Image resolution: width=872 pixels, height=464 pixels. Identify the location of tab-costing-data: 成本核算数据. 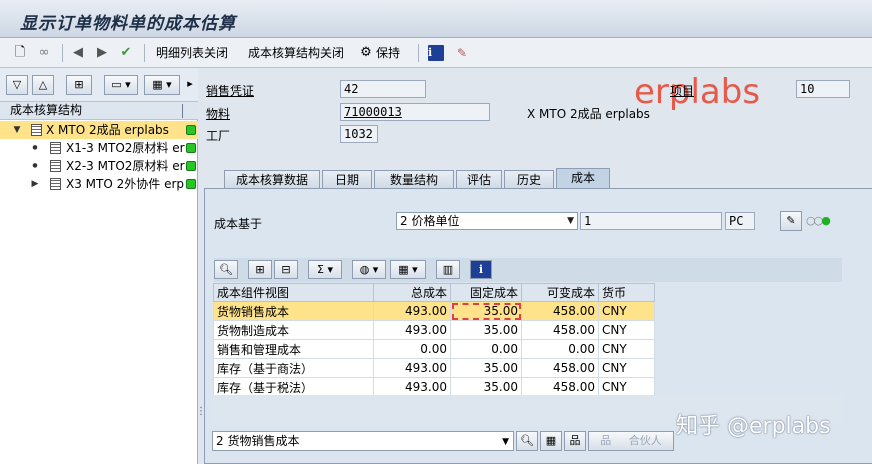
(272, 179).